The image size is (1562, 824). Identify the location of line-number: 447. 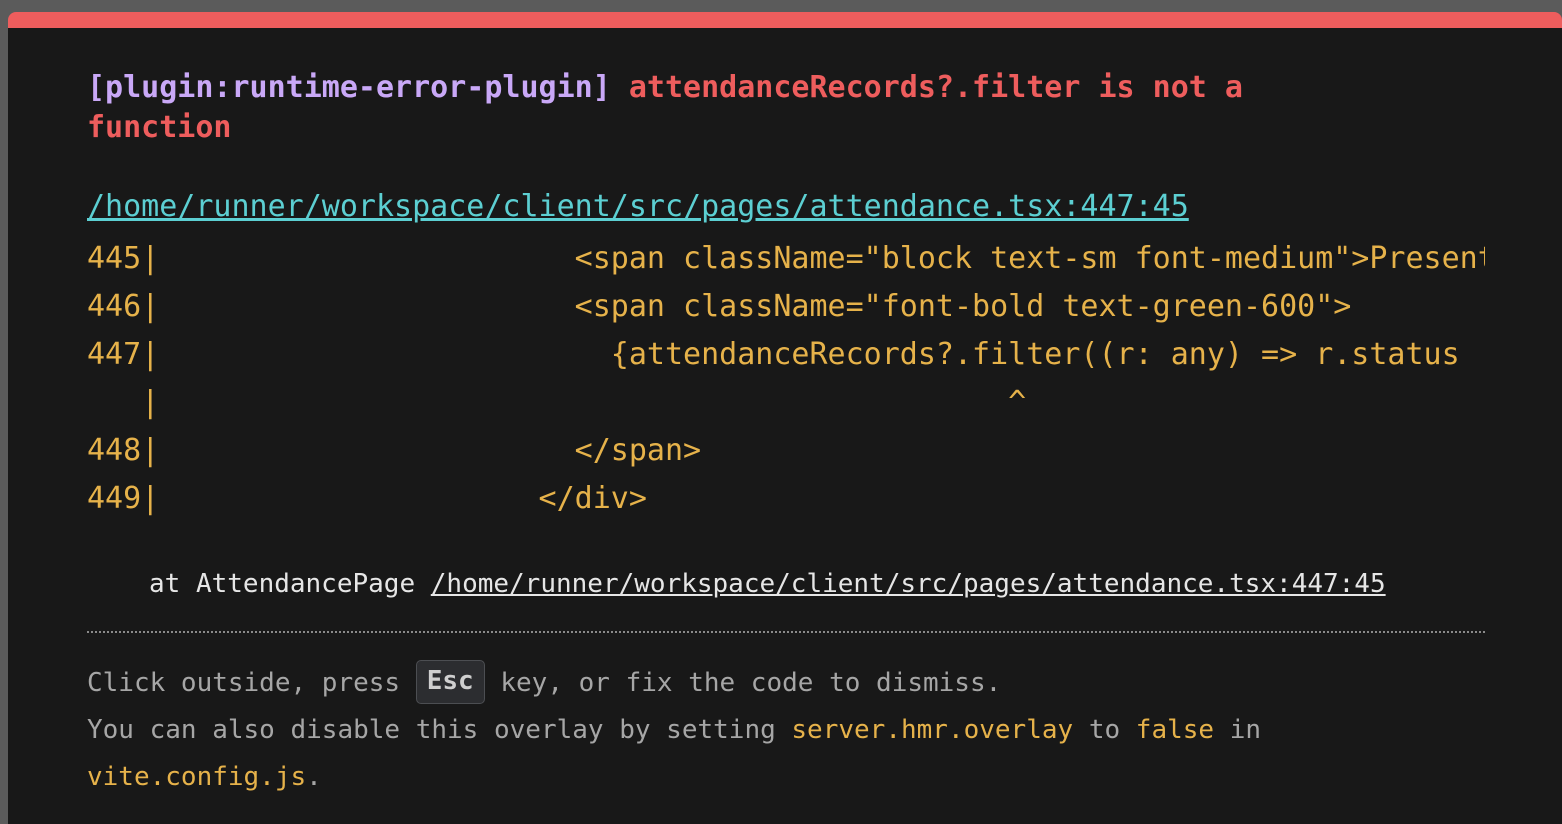
(114, 354).